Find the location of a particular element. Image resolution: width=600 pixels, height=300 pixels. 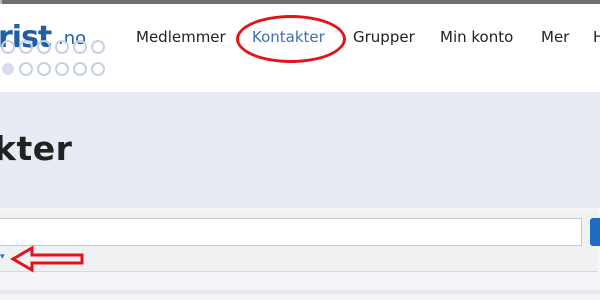

nav-item-min-konto: Min konto is located at coordinates (476, 37).